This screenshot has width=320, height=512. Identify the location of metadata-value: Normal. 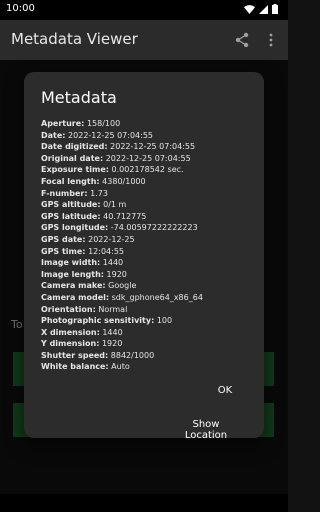
(113, 309).